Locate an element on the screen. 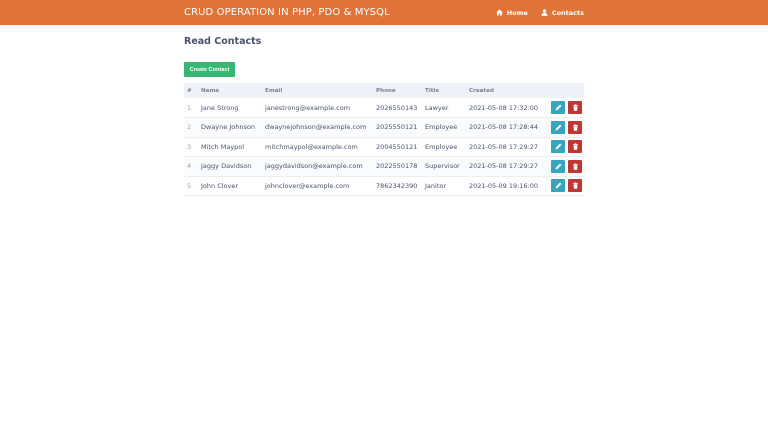 The height and width of the screenshot is (432, 768). page-title: Read Contacts is located at coordinates (223, 41).